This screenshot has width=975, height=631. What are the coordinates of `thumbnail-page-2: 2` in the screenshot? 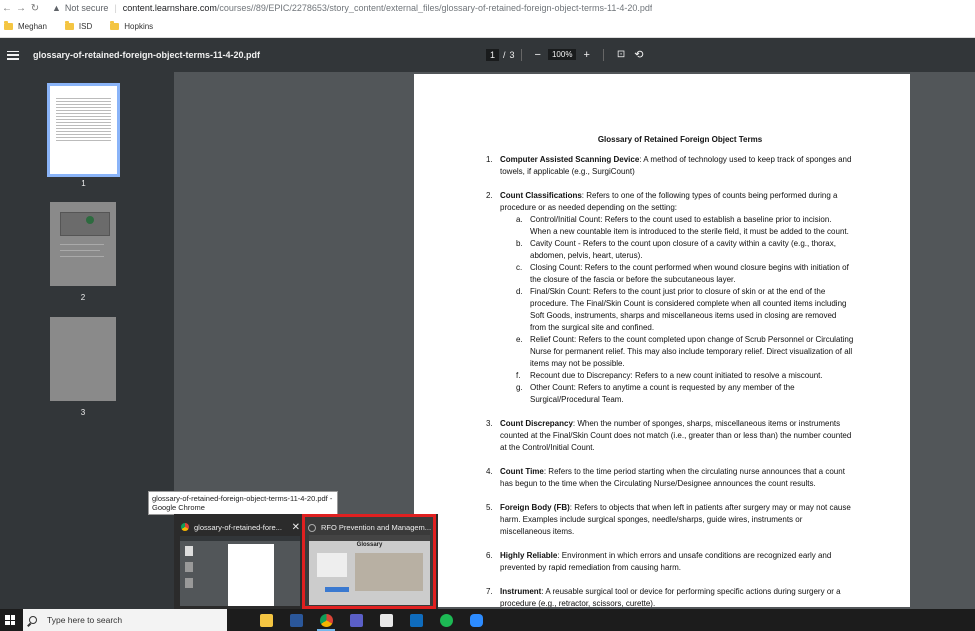 It's located at (83, 252).